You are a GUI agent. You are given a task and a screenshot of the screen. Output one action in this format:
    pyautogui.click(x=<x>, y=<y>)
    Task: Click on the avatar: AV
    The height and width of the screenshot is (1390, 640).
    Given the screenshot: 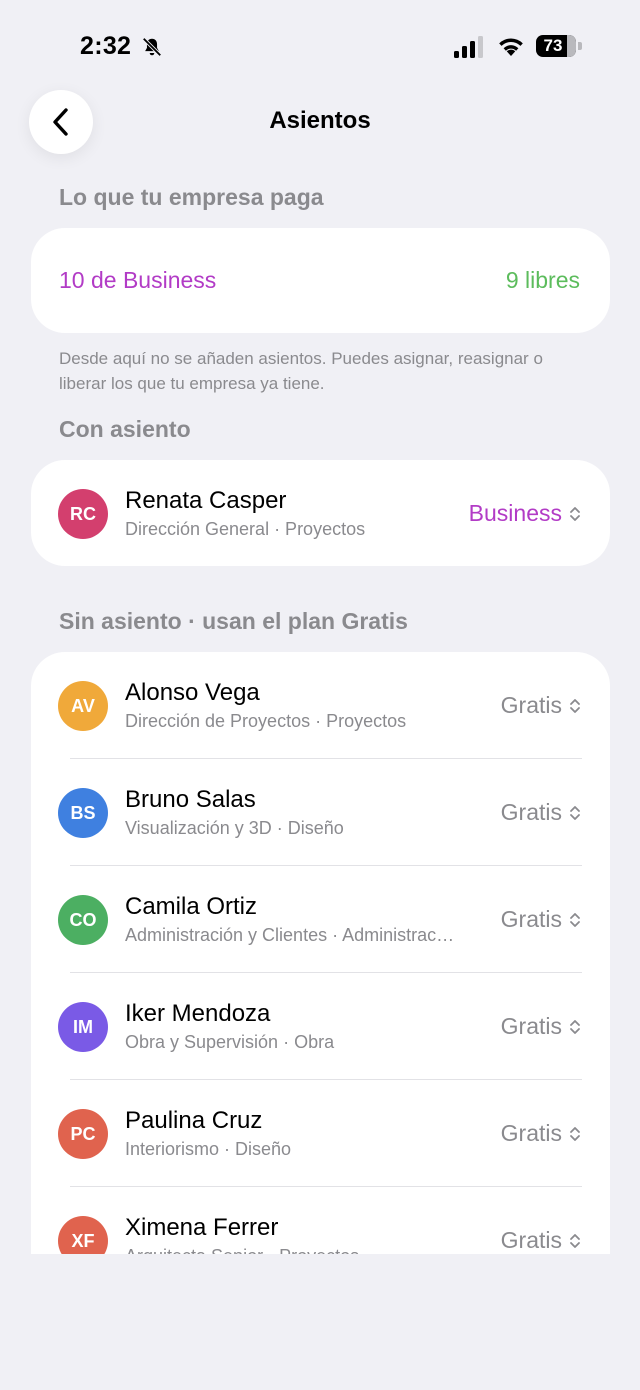 What is the action you would take?
    pyautogui.click(x=83, y=706)
    